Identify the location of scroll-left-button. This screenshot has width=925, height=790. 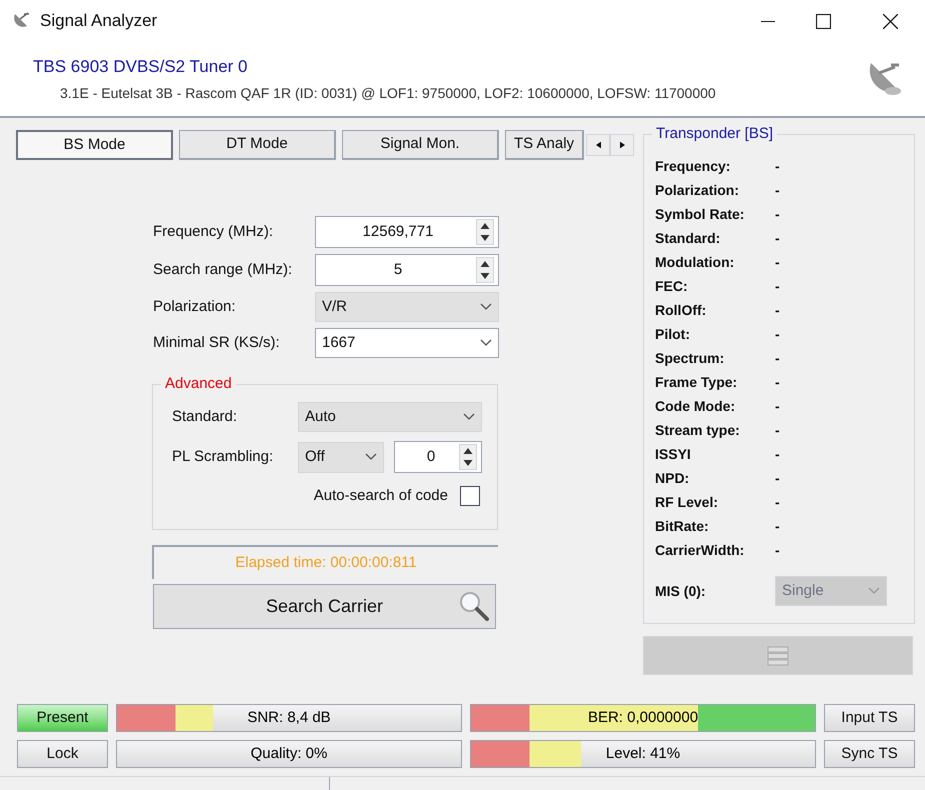
(598, 145).